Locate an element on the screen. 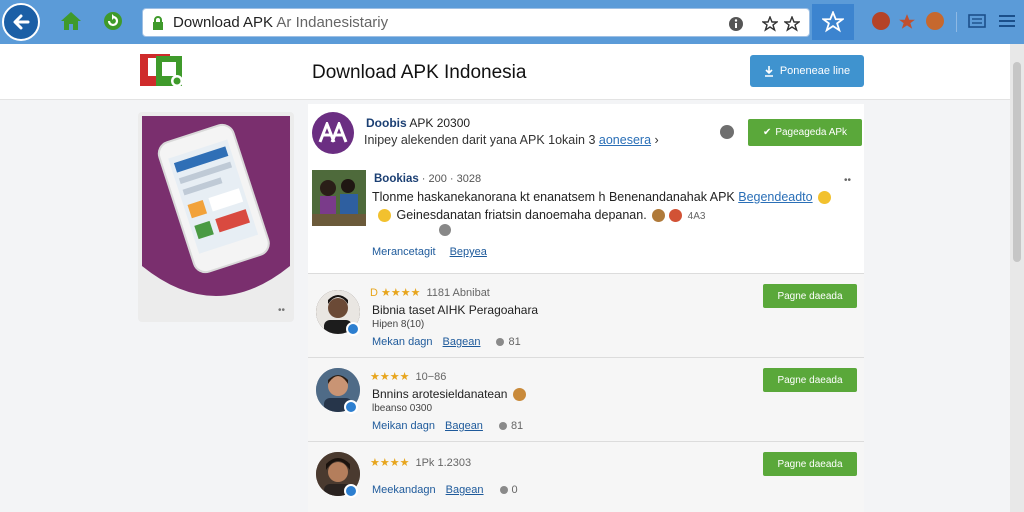 The height and width of the screenshot is (512, 1024). review-subtext: lbeanso 0300 is located at coordinates (402, 408).